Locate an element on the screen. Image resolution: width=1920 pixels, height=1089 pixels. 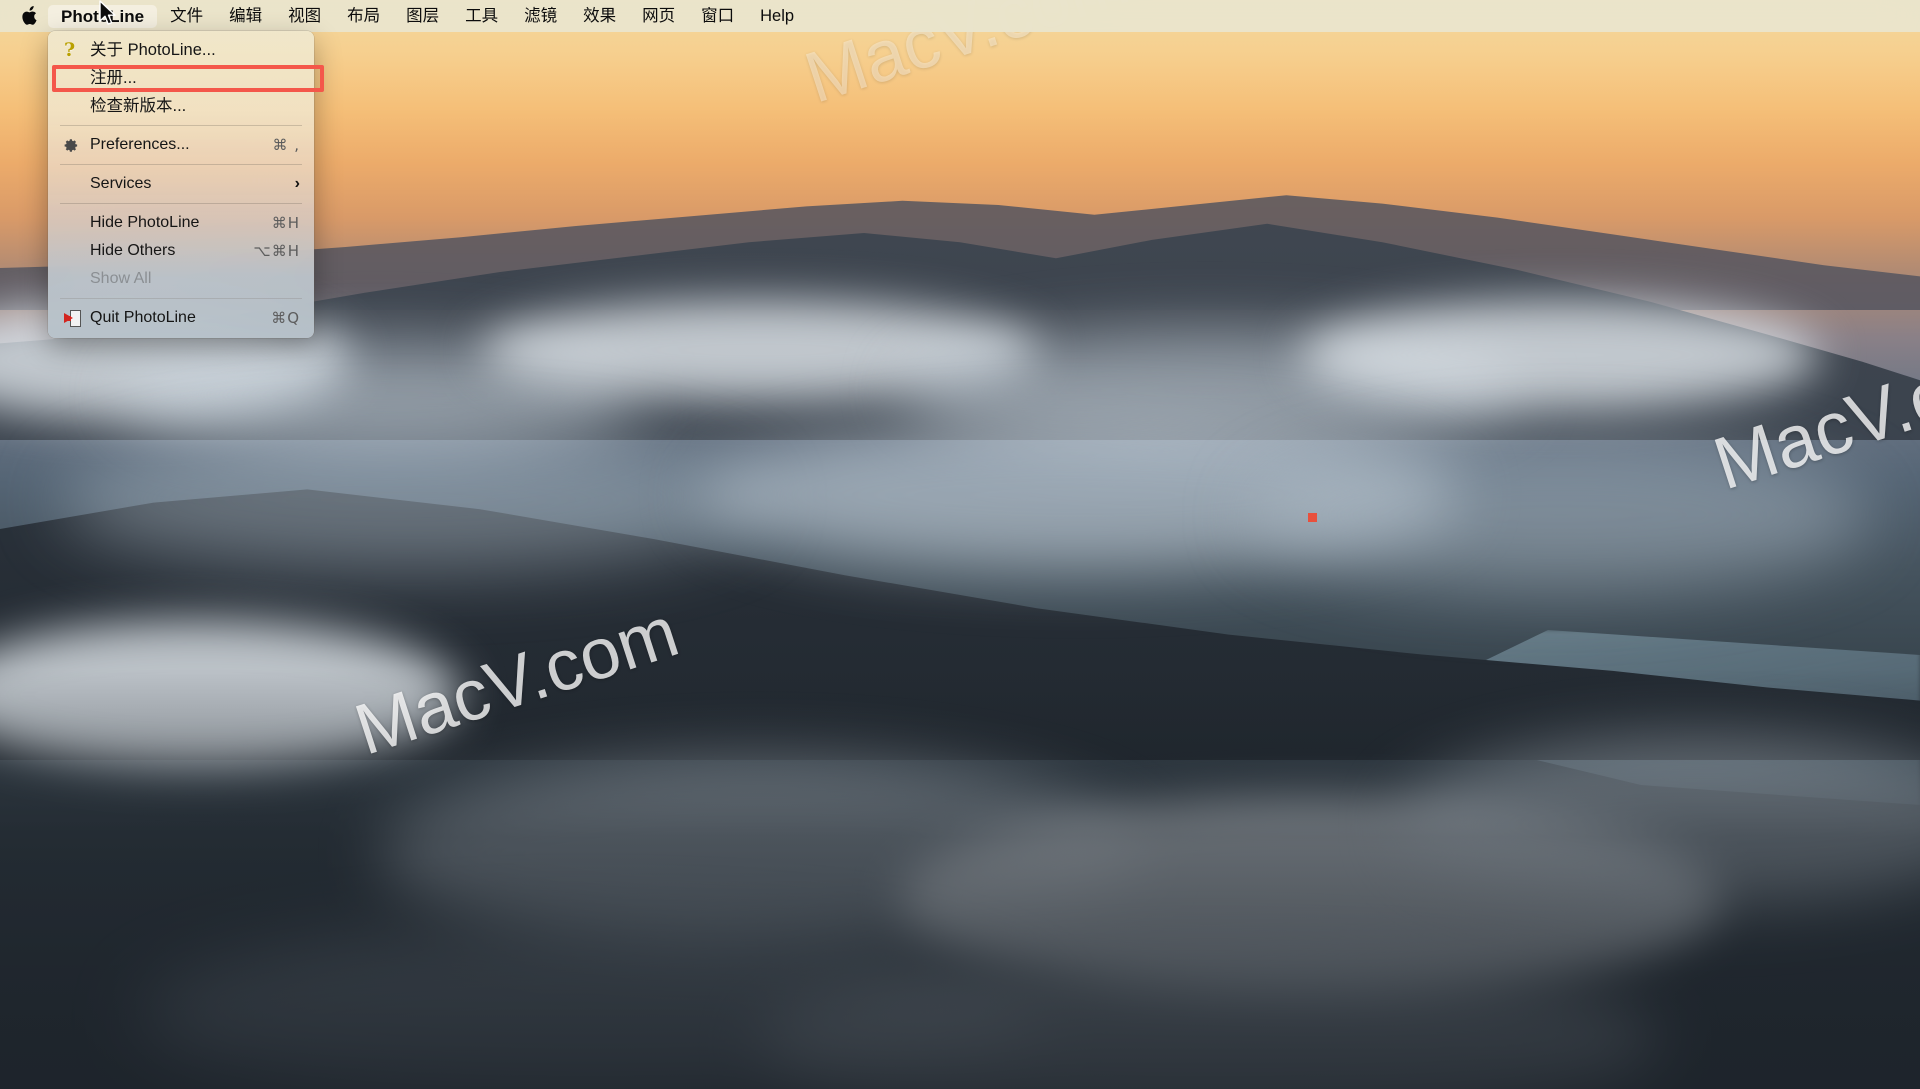
menu-item-label: Services is located at coordinates (121, 183).